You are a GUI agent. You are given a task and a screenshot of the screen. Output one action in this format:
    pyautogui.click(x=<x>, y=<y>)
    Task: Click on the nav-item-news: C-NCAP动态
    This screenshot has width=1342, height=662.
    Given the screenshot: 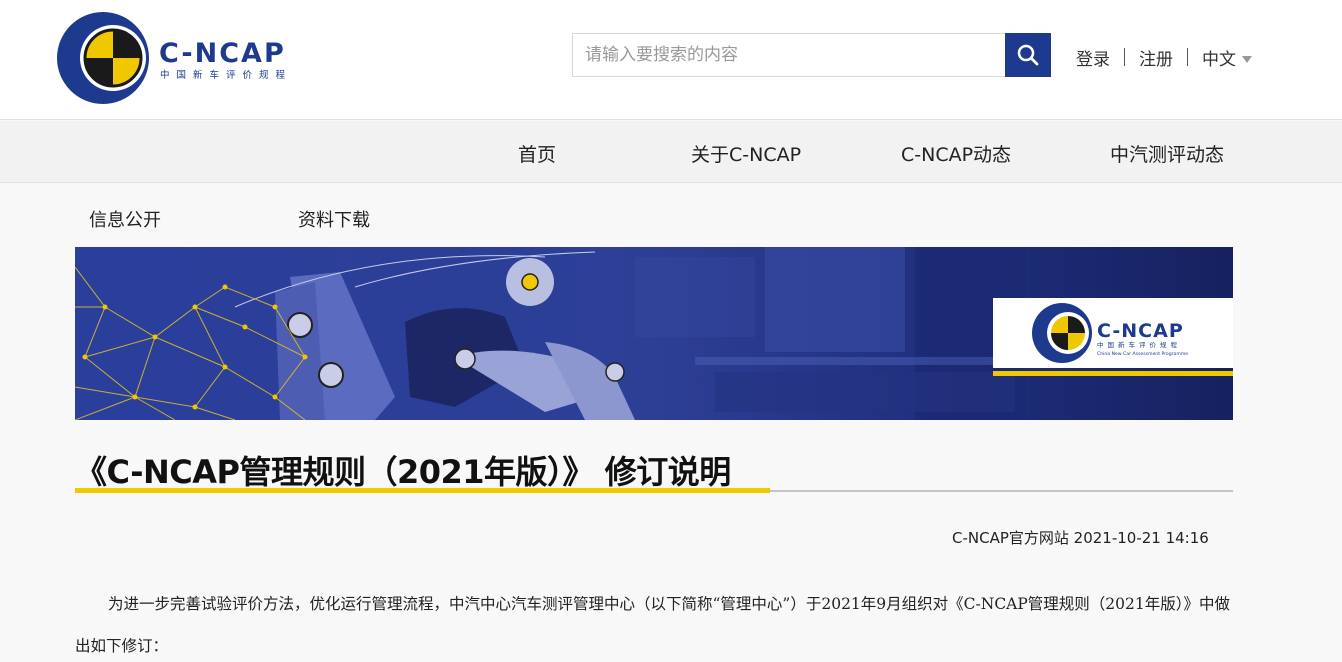 What is the action you would take?
    pyautogui.click(x=956, y=153)
    